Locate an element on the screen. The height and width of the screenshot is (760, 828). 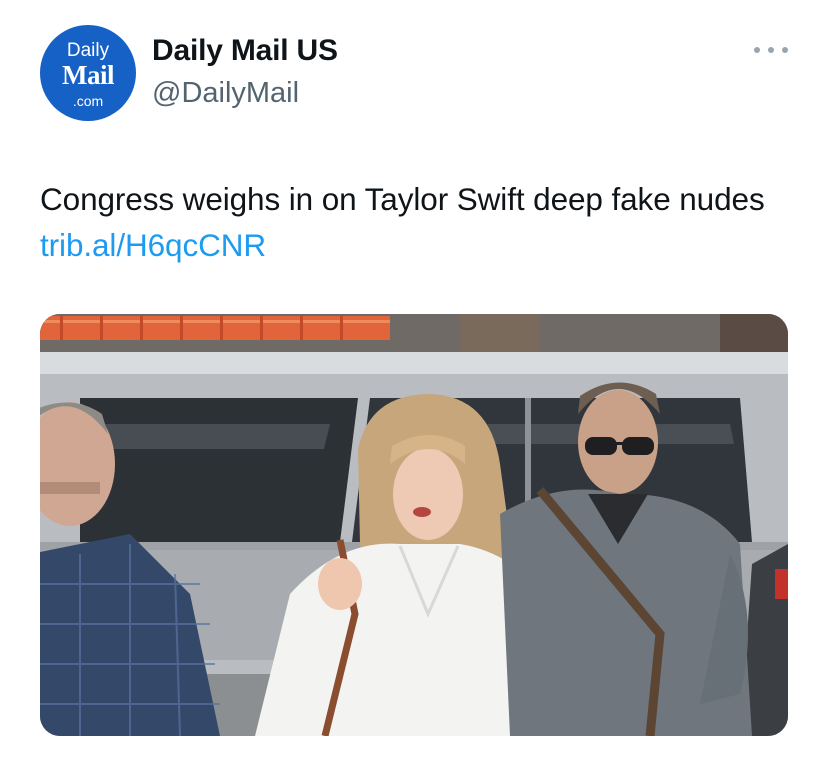
display-name: Daily Mail US is located at coordinates (245, 51).